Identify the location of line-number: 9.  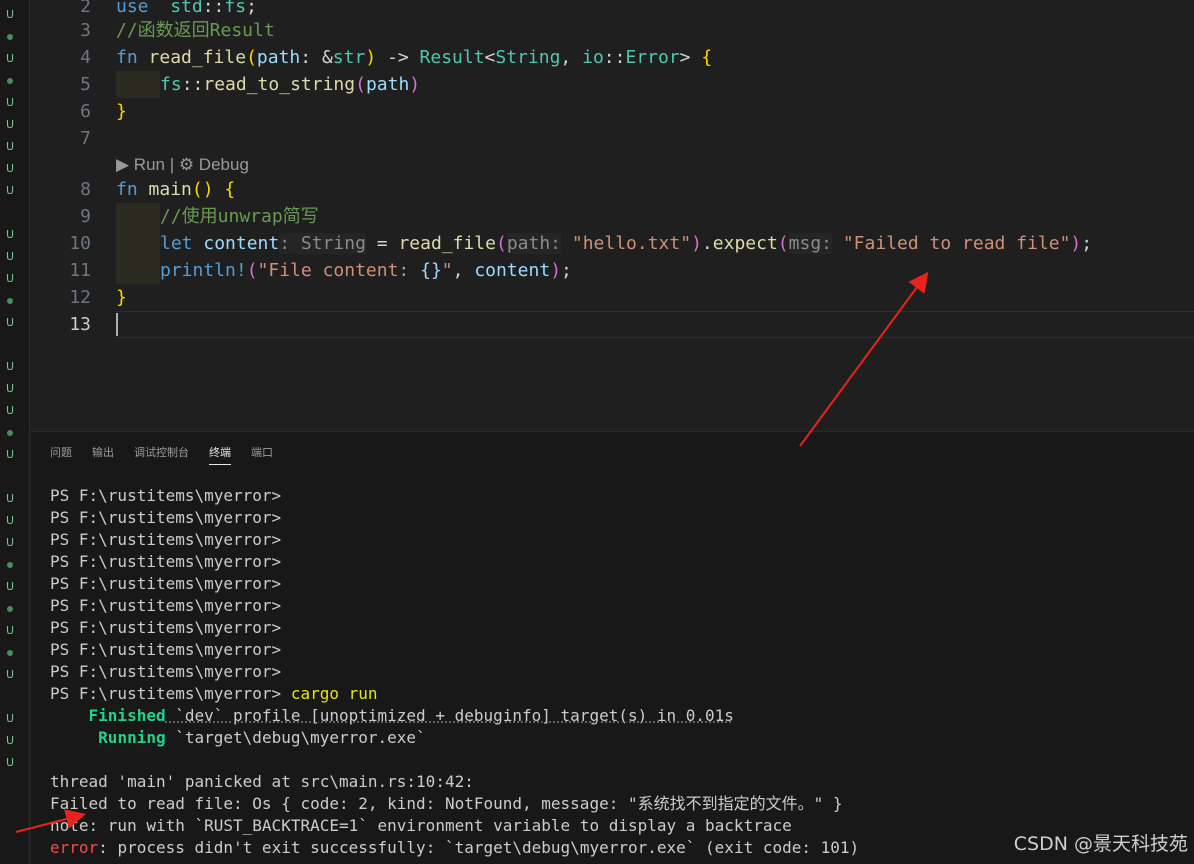
(85, 216).